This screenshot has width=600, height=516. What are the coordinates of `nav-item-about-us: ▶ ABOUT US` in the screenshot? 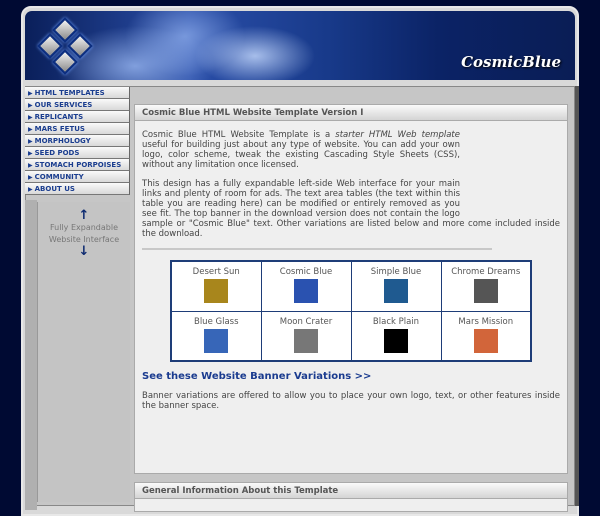 It's located at (77, 189).